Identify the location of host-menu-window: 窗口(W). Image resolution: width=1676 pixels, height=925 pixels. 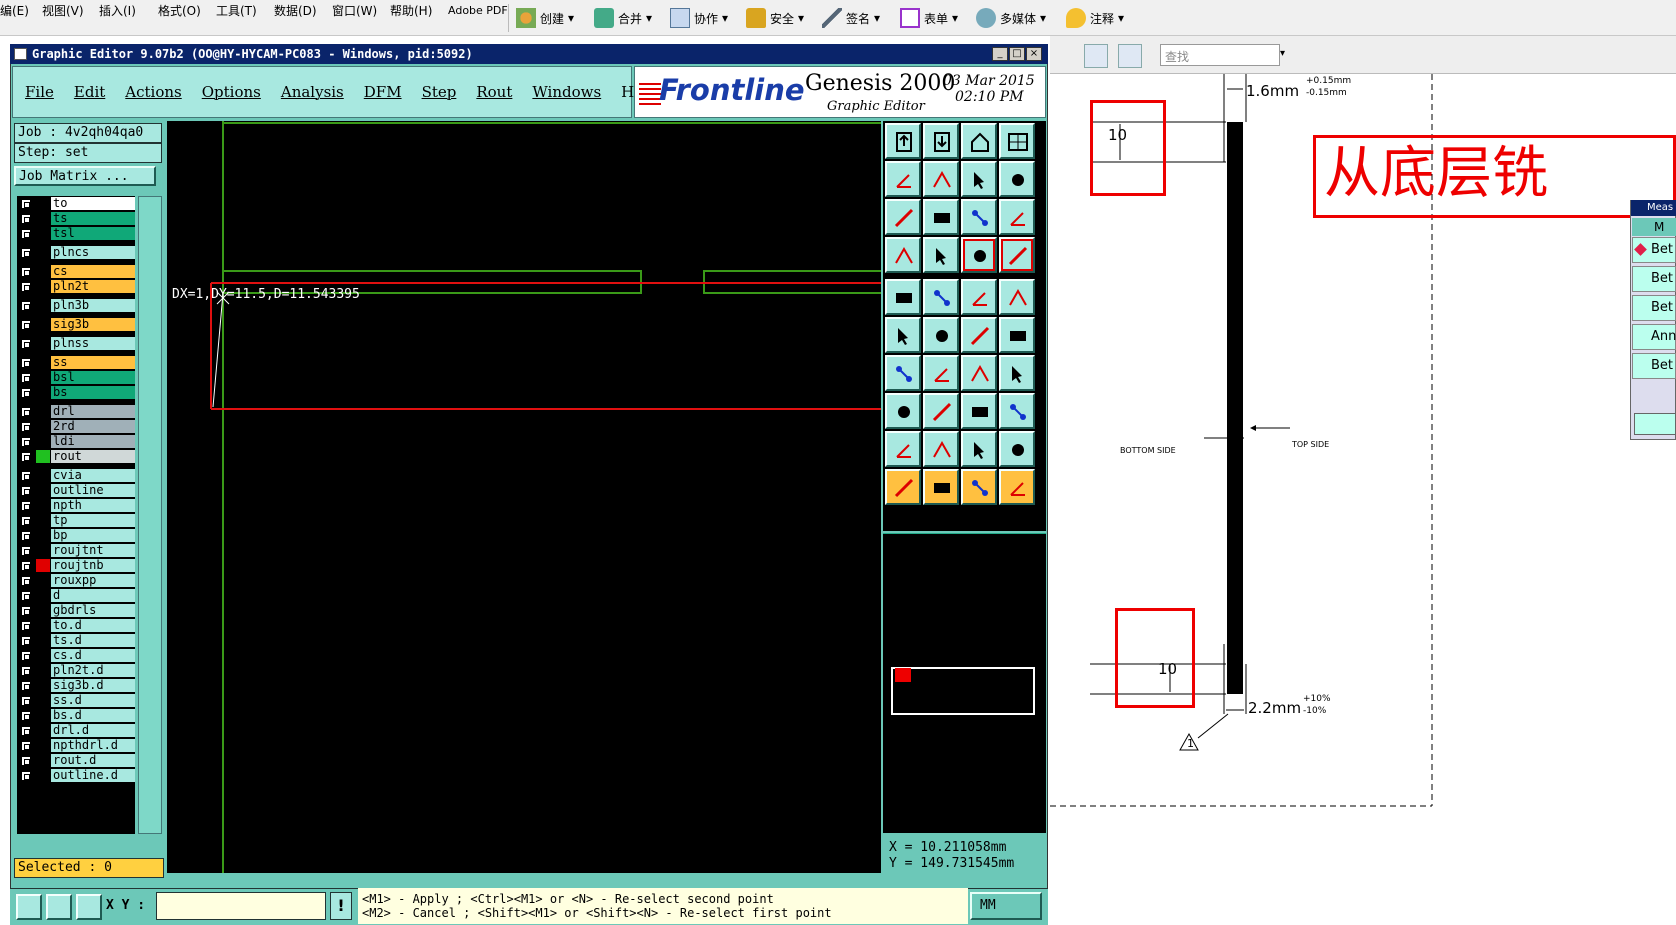
(354, 11).